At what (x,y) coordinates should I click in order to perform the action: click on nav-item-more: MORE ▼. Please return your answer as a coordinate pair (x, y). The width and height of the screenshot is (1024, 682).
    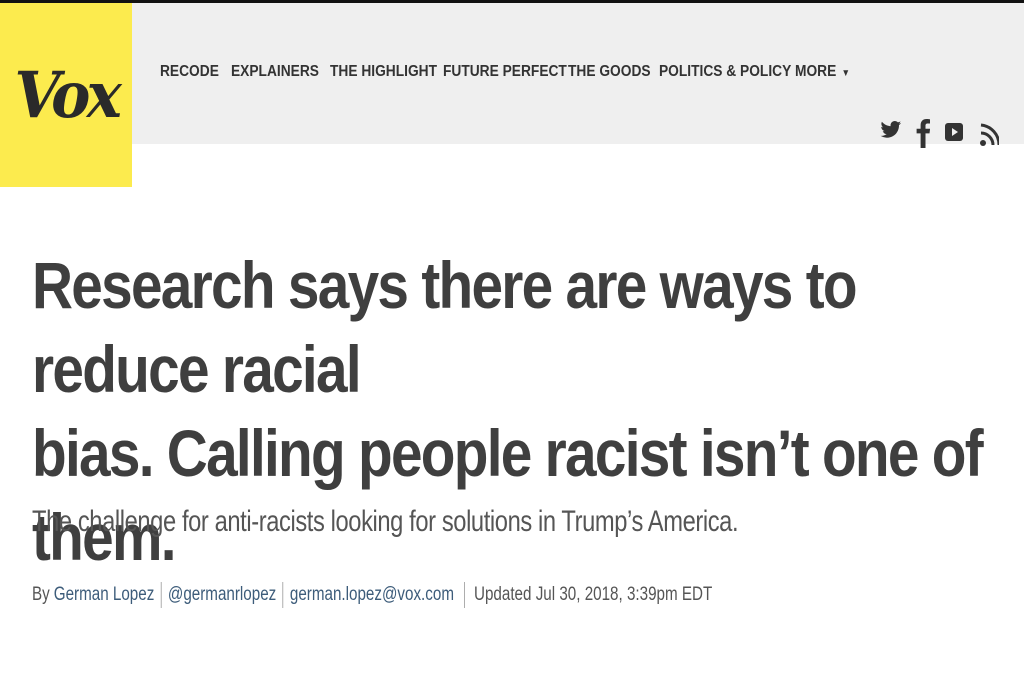
    Looking at the image, I should click on (822, 72).